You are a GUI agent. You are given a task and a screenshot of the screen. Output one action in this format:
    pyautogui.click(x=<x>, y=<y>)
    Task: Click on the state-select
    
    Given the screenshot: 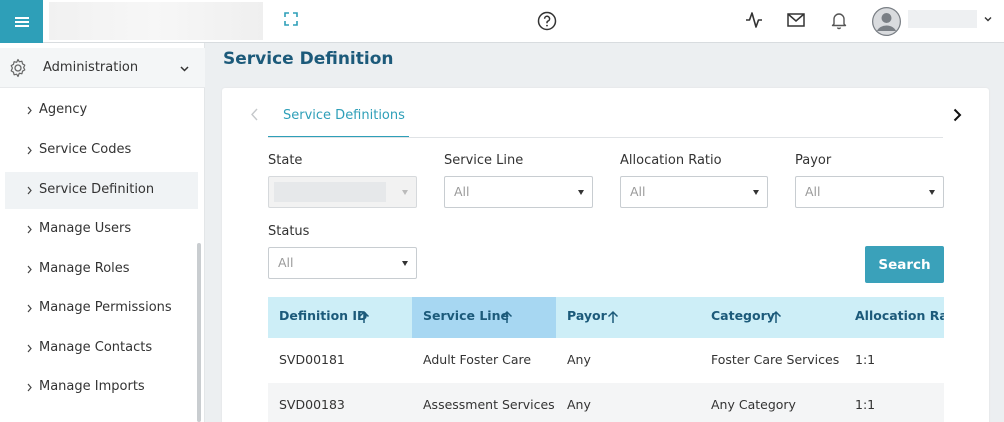 What is the action you would take?
    pyautogui.click(x=342, y=192)
    